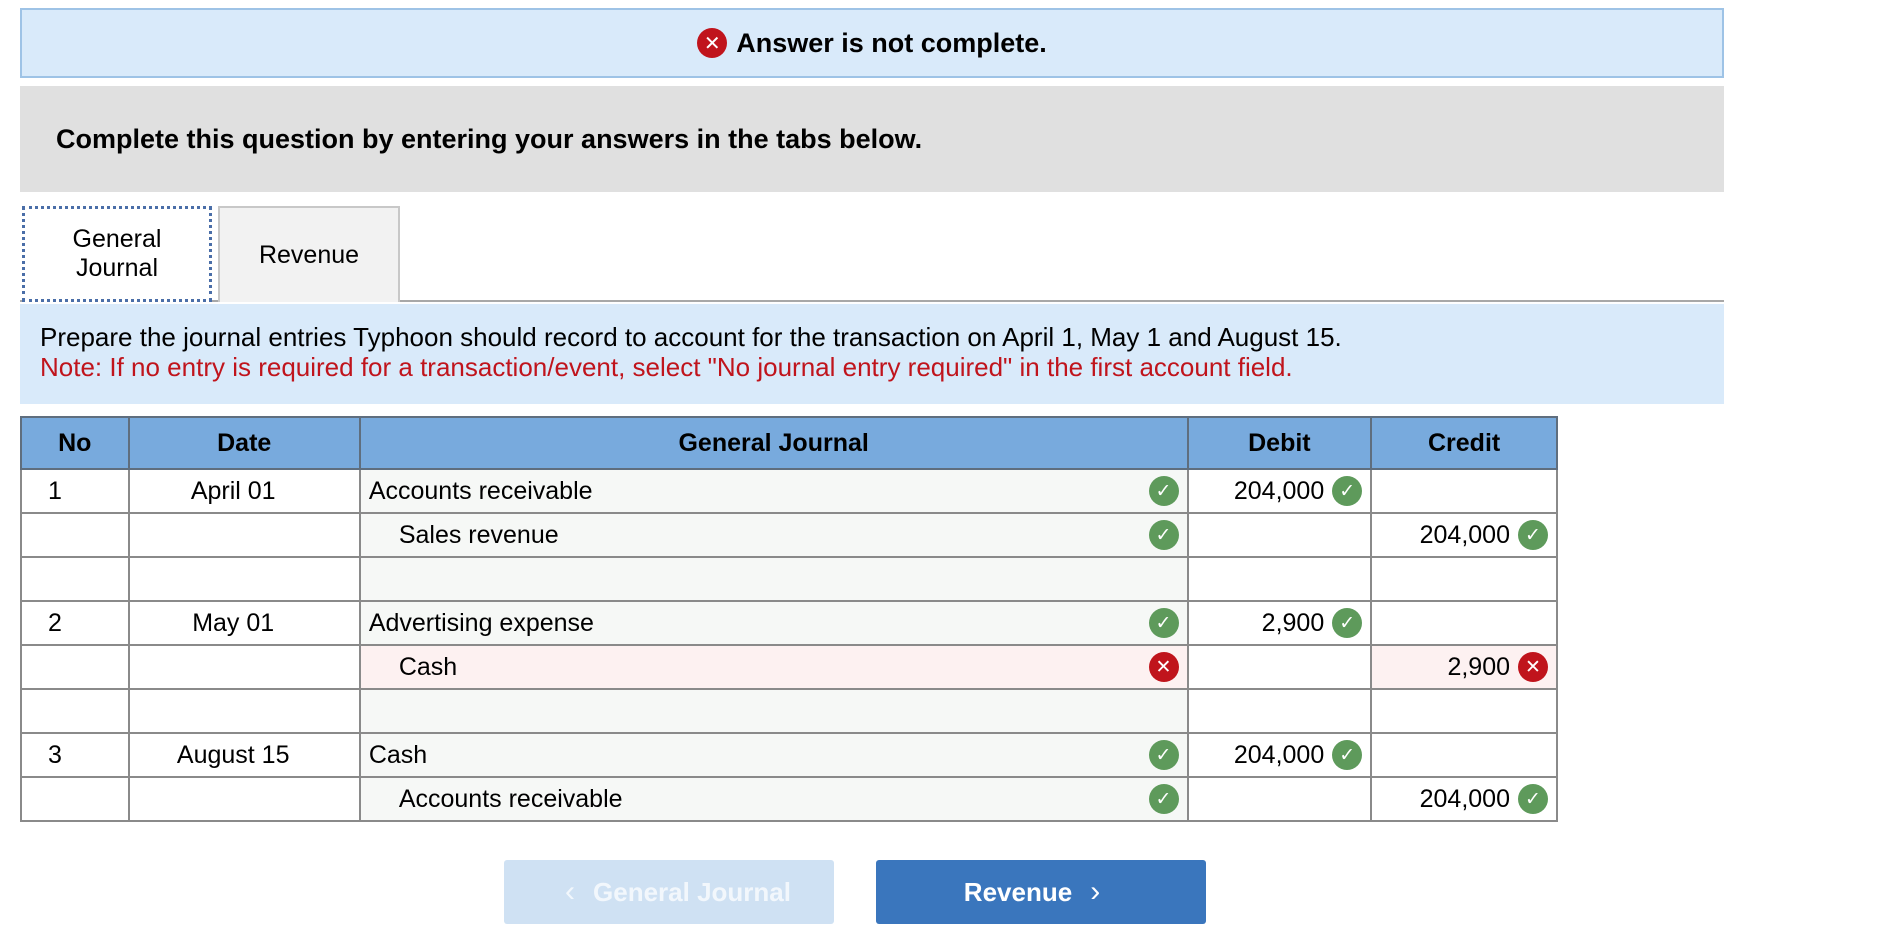 This screenshot has height=934, width=1878. I want to click on tab-label: General Journal, so click(117, 253).